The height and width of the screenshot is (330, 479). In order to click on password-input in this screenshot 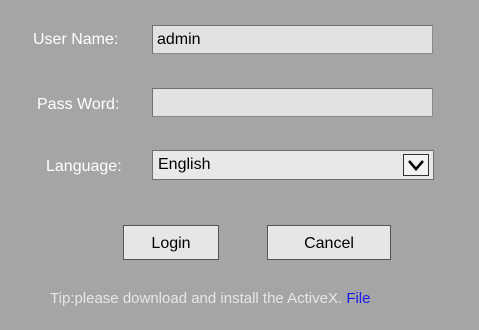, I will do `click(292, 102)`.